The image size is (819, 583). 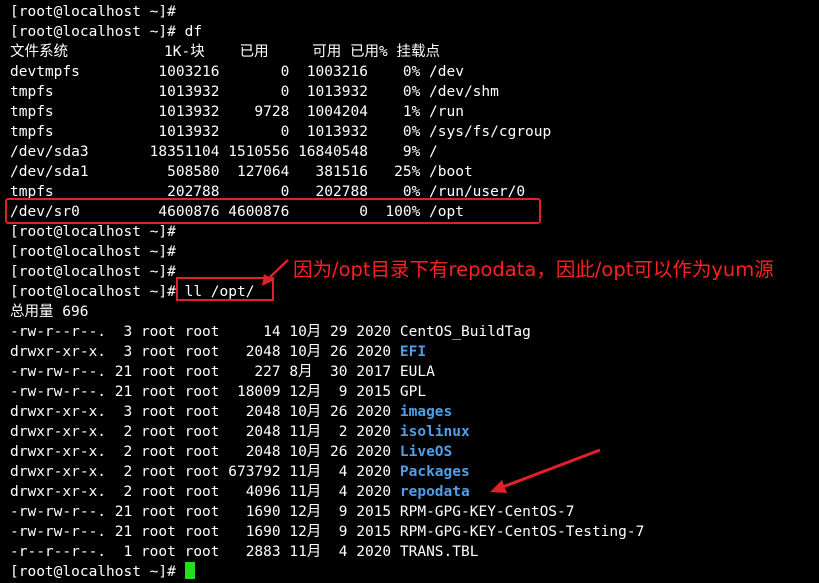 What do you see at coordinates (275, 272) in the screenshot?
I see `arrow-to-command` at bounding box center [275, 272].